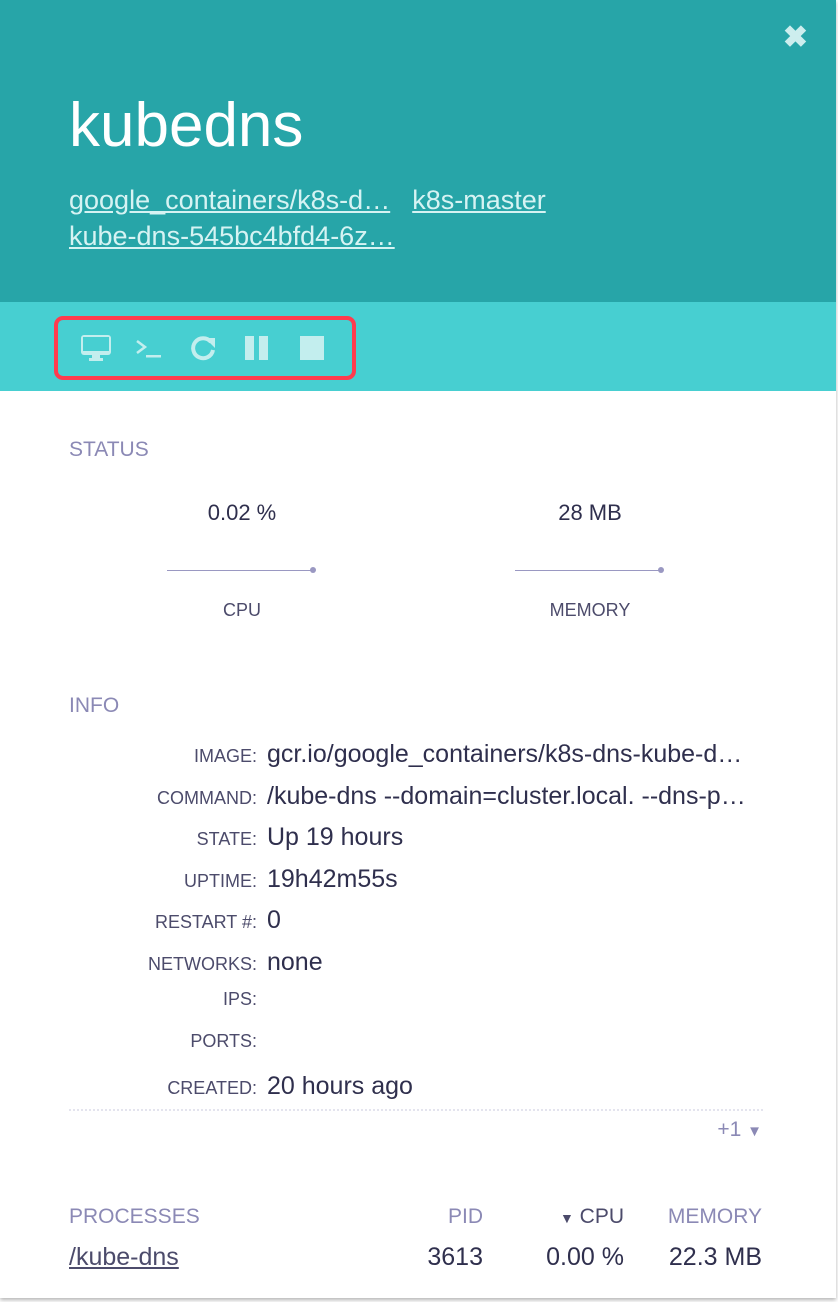 This screenshot has width=838, height=1302. What do you see at coordinates (416, 1110) in the screenshot?
I see `divider` at bounding box center [416, 1110].